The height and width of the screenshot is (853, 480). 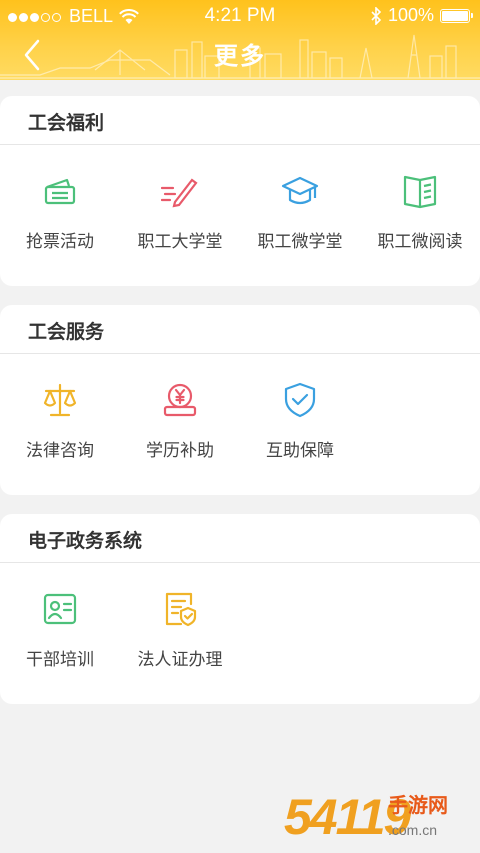 What do you see at coordinates (60, 659) in the screenshot?
I see `menu-item-label: 干部培训` at bounding box center [60, 659].